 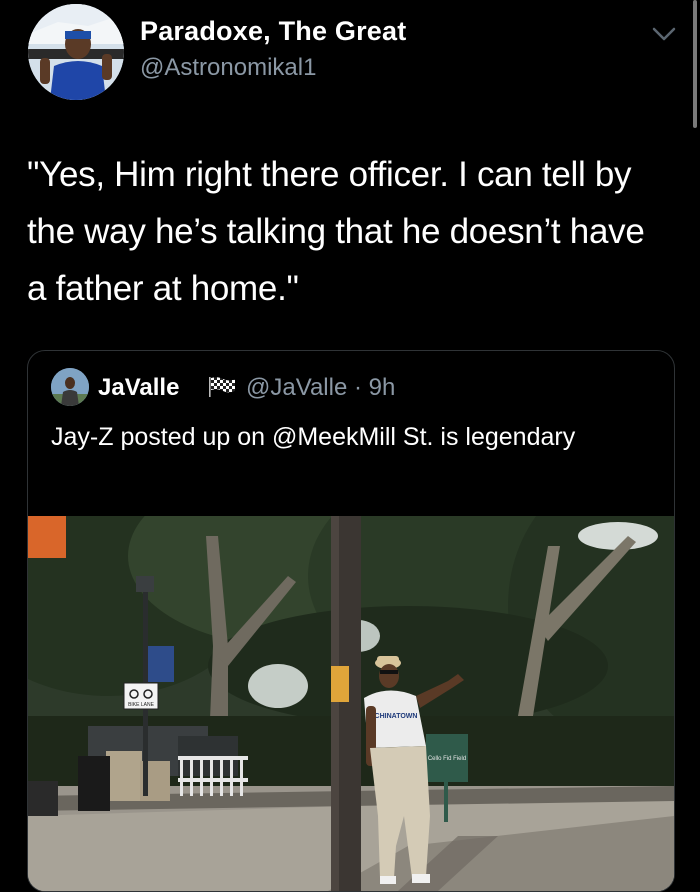 I want to click on park-sign: Cello Fid Field, so click(x=447, y=759).